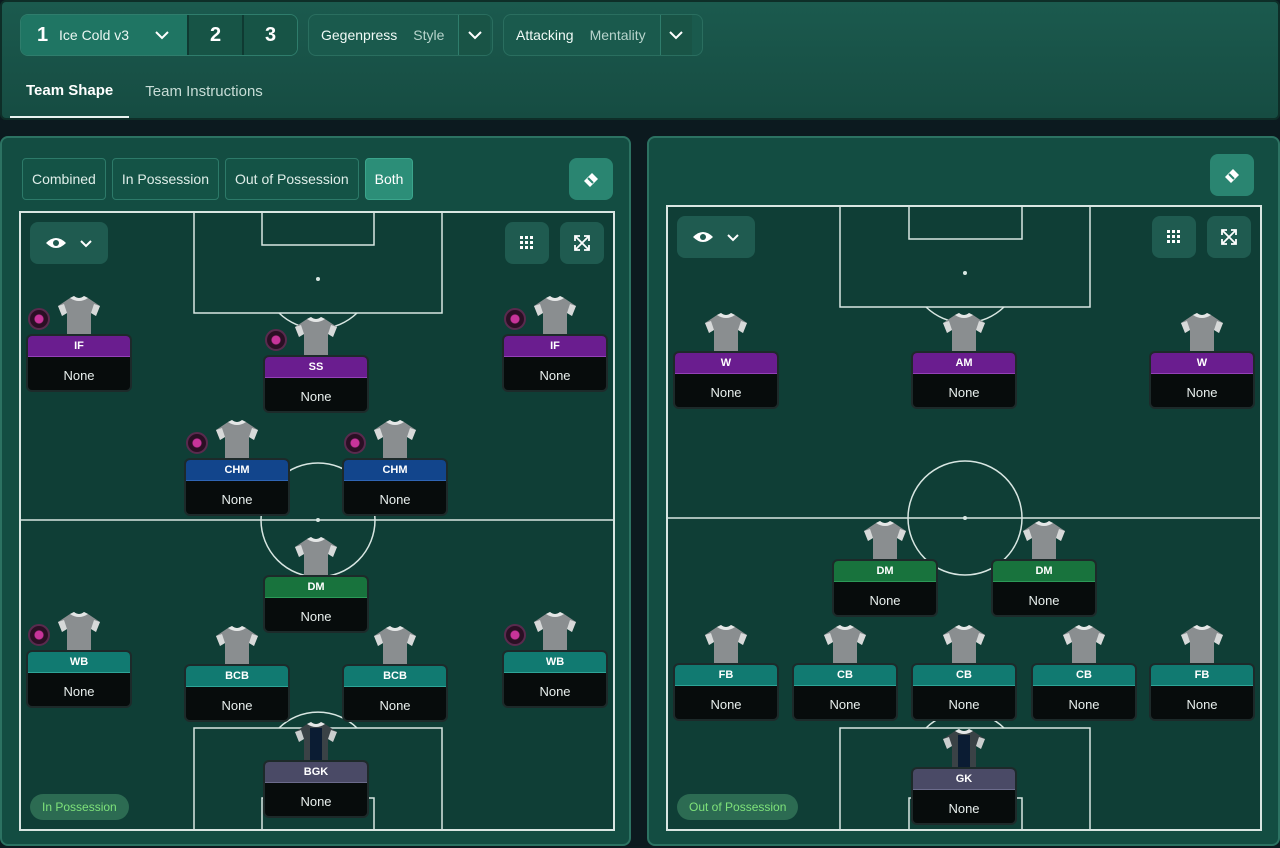 The width and height of the screenshot is (1280, 848). What do you see at coordinates (269, 35) in the screenshot?
I see `tactic-slot-3: 3` at bounding box center [269, 35].